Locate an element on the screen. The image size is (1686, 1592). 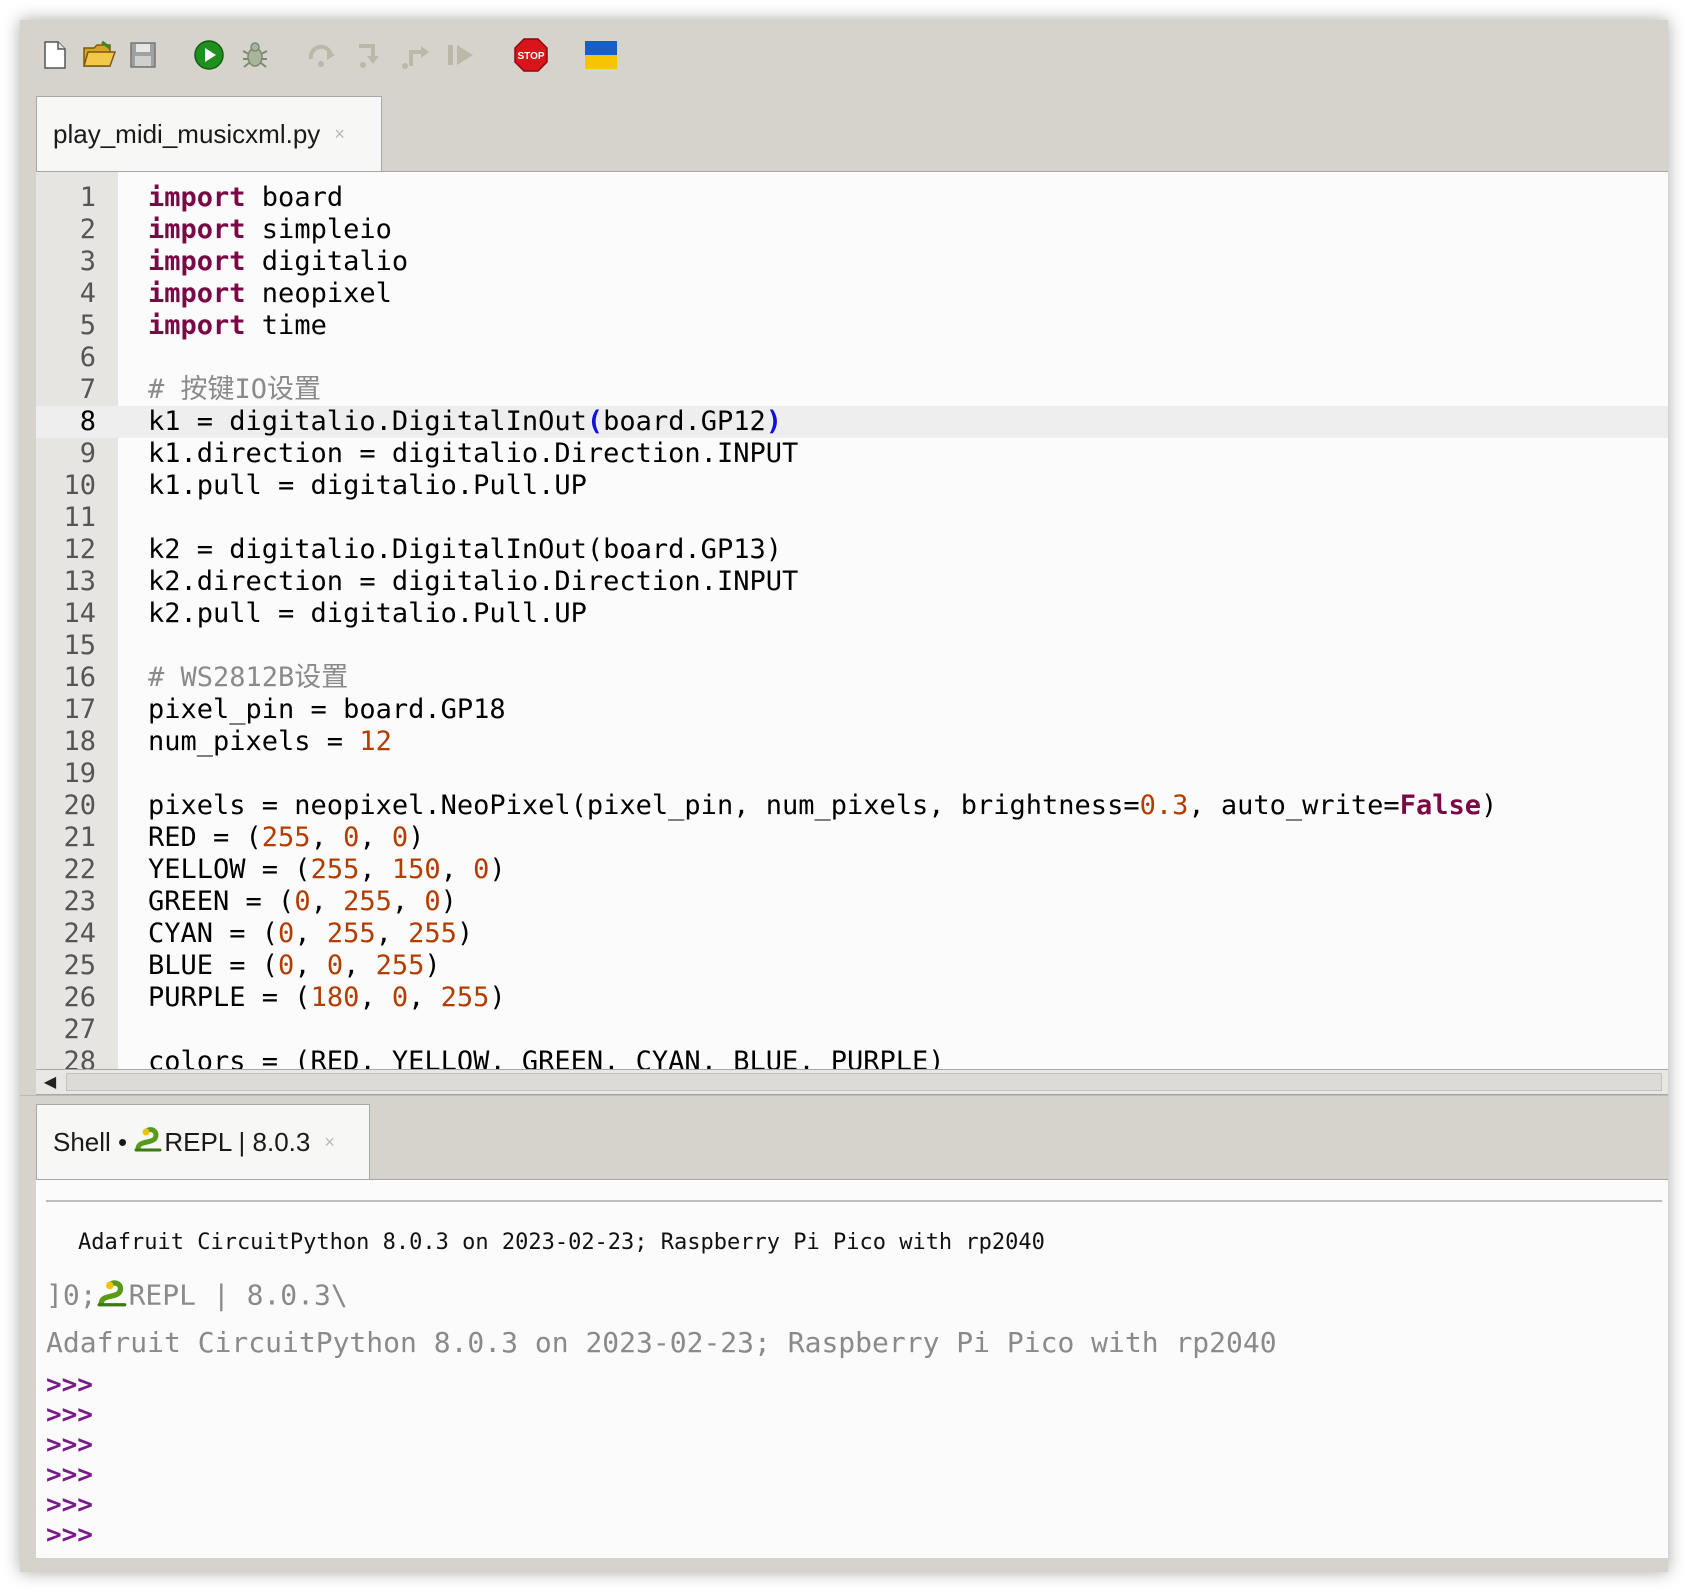
shell-tab-label: REPL | 8.0.3 is located at coordinates (237, 1142).